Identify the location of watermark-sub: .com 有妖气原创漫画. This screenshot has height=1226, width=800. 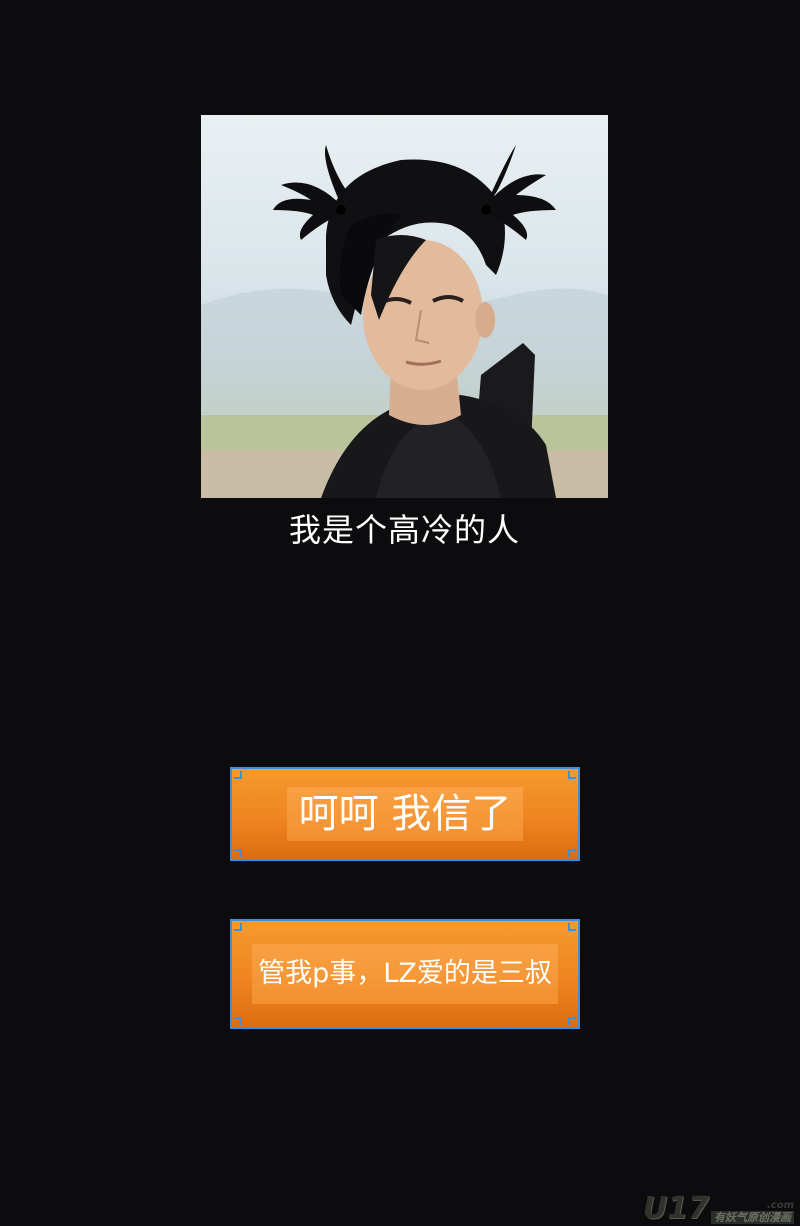
(752, 1212).